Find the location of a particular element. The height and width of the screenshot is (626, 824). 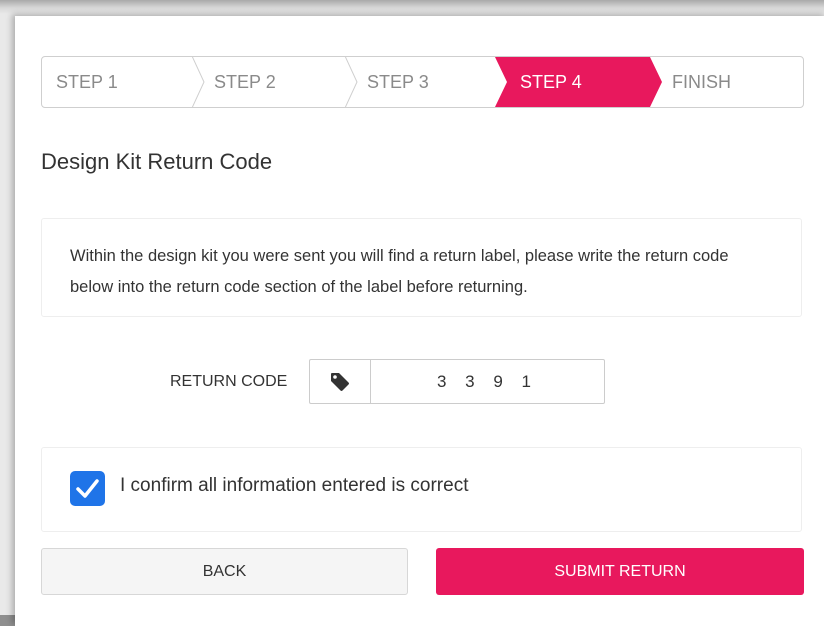

step-1: STEP 1 is located at coordinates (122, 82).